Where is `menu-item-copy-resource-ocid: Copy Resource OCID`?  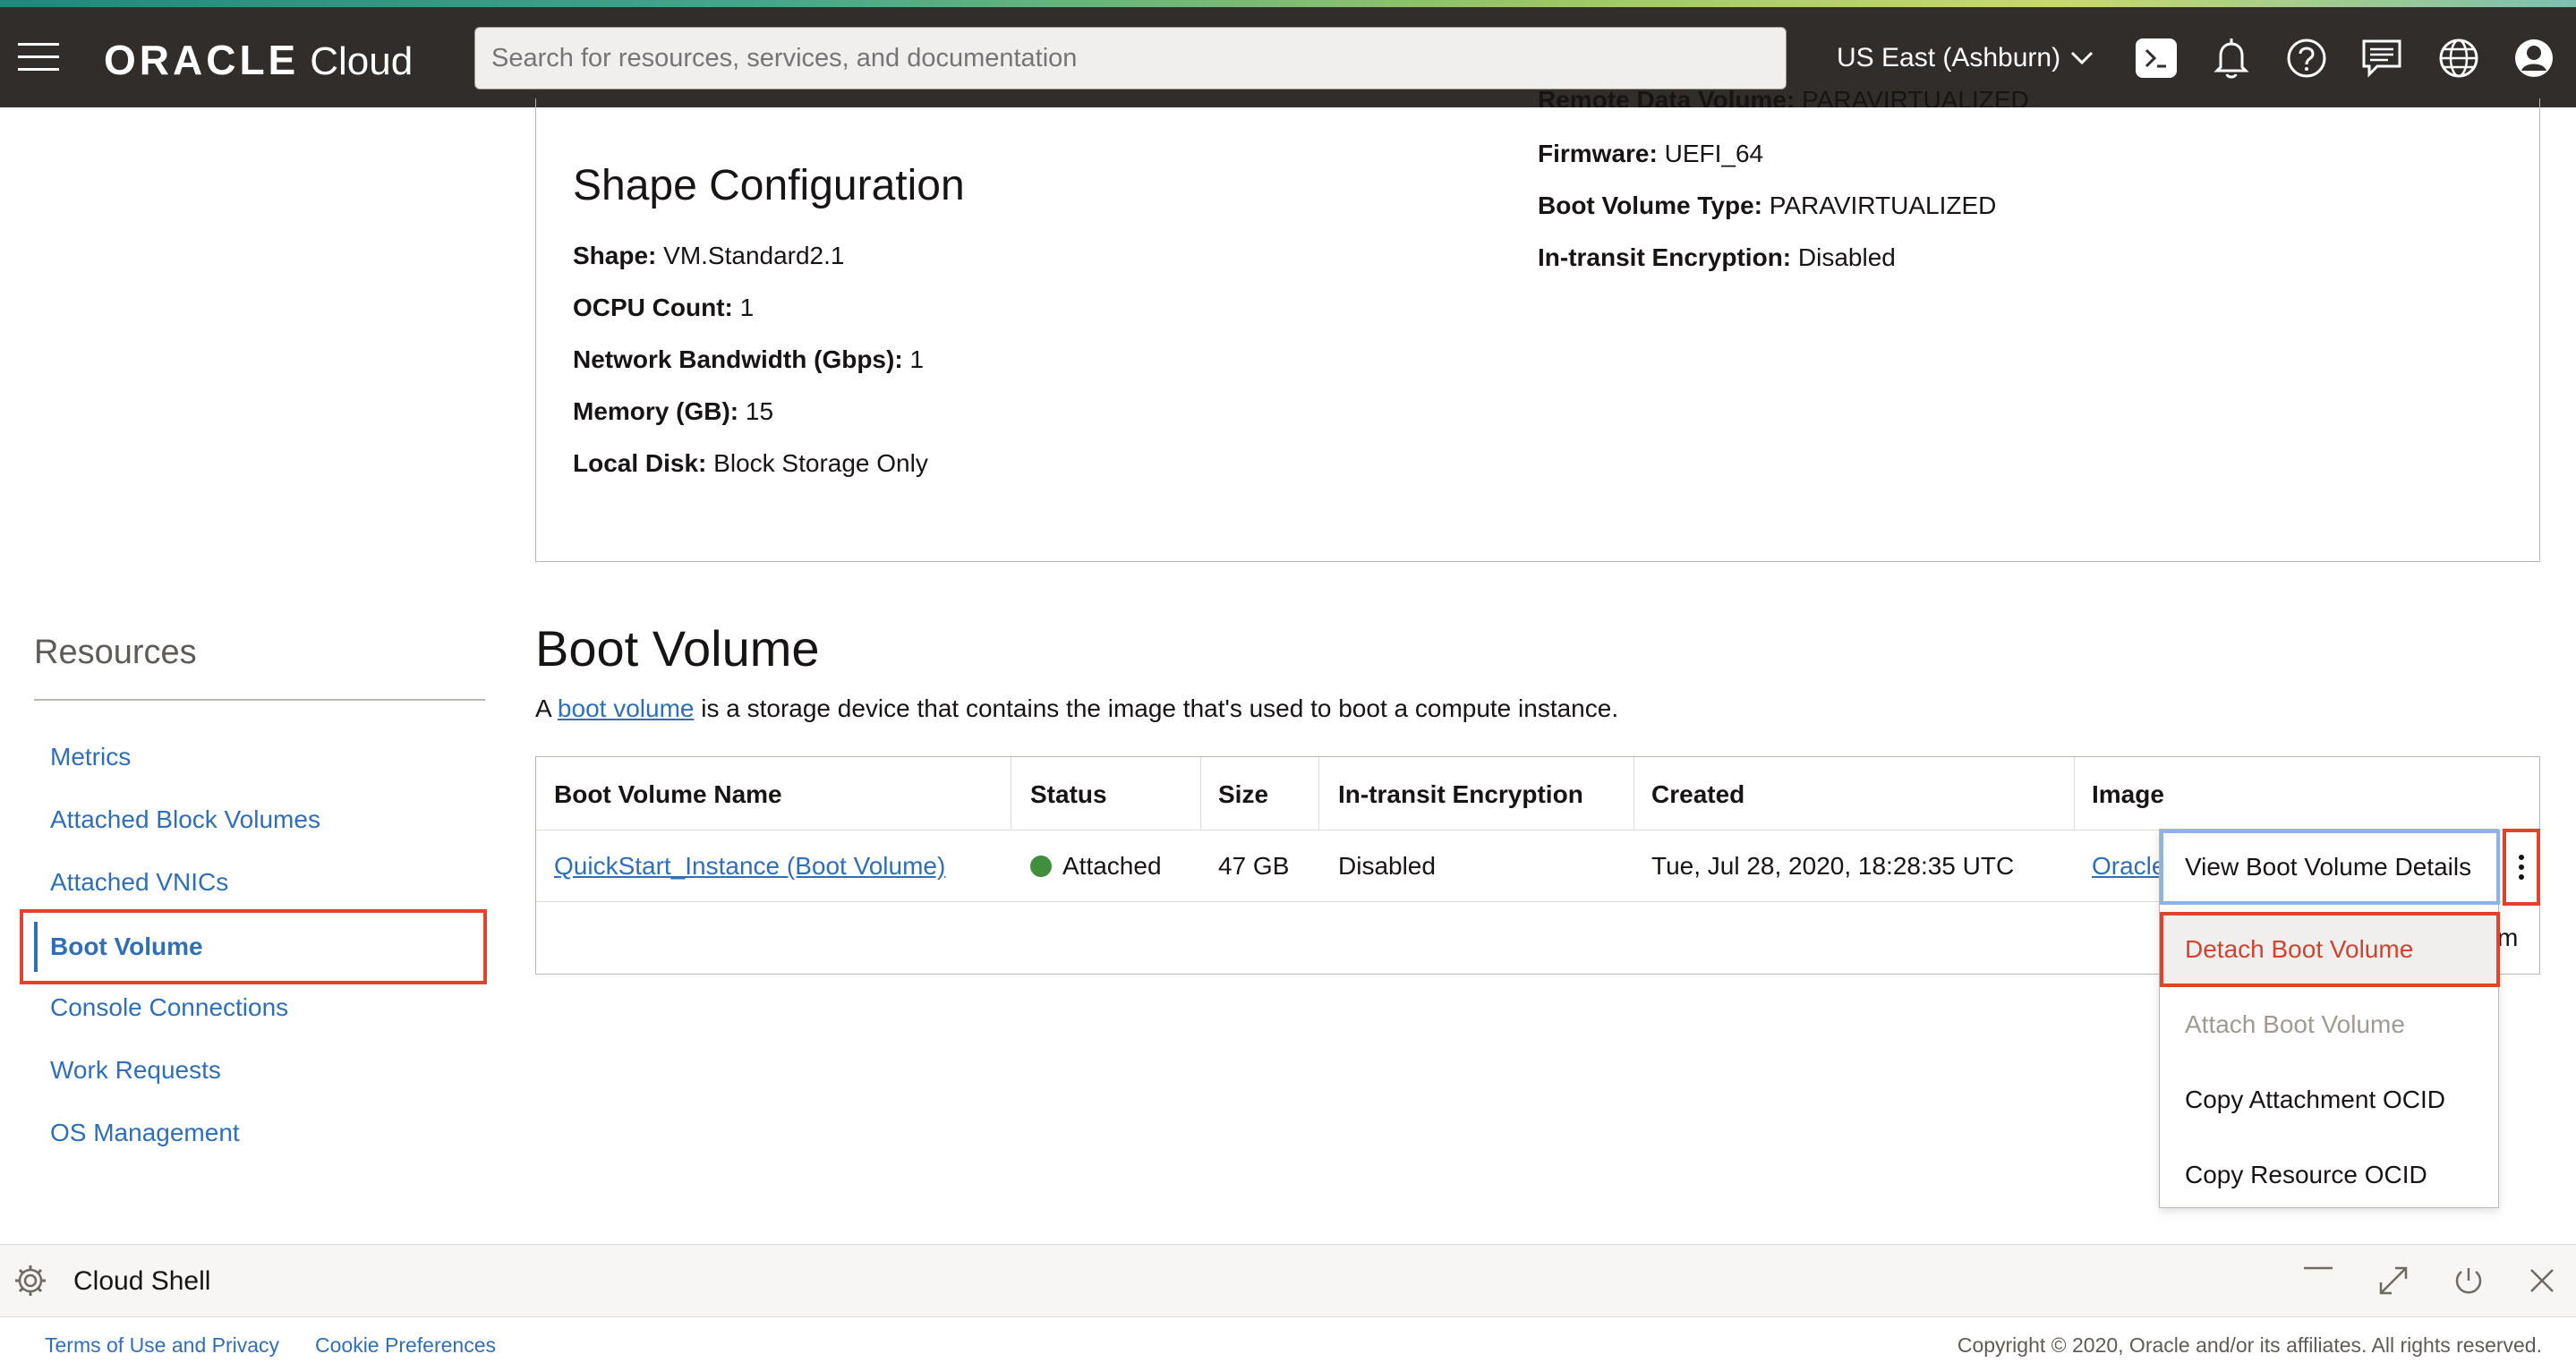 menu-item-copy-resource-ocid: Copy Resource OCID is located at coordinates (2330, 1175).